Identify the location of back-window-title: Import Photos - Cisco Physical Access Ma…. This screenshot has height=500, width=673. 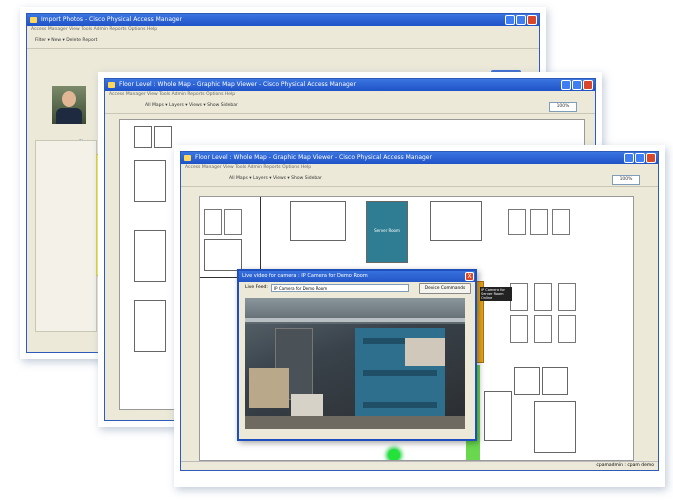
(111, 19).